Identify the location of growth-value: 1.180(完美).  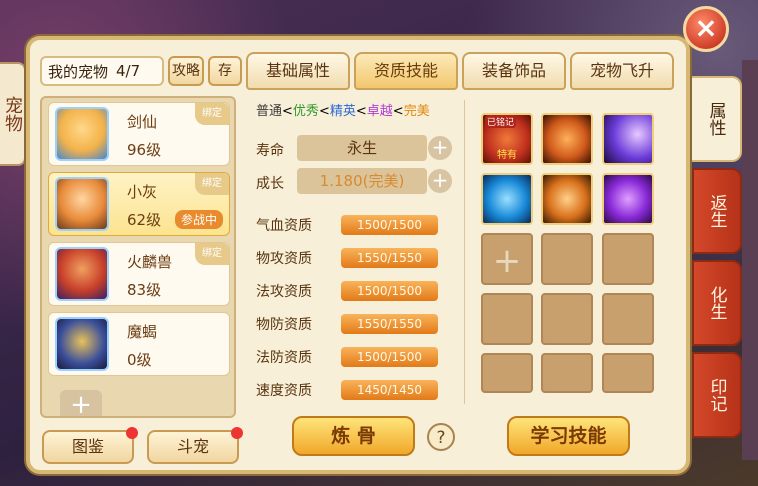
(362, 181).